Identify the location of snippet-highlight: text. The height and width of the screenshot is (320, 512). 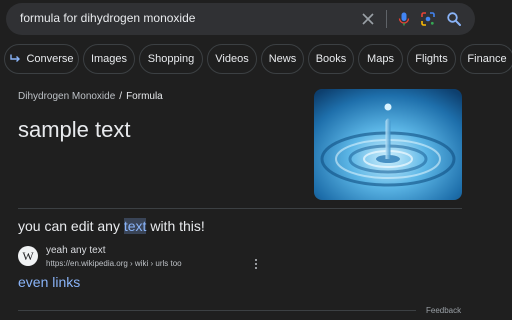
(135, 226).